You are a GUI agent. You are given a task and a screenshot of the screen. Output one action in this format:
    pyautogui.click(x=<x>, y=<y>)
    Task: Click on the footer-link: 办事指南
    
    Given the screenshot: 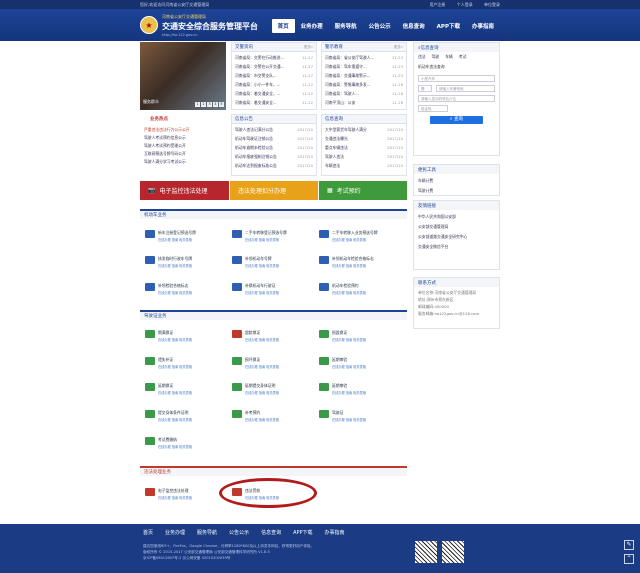 What is the action you would take?
    pyautogui.click(x=335, y=532)
    